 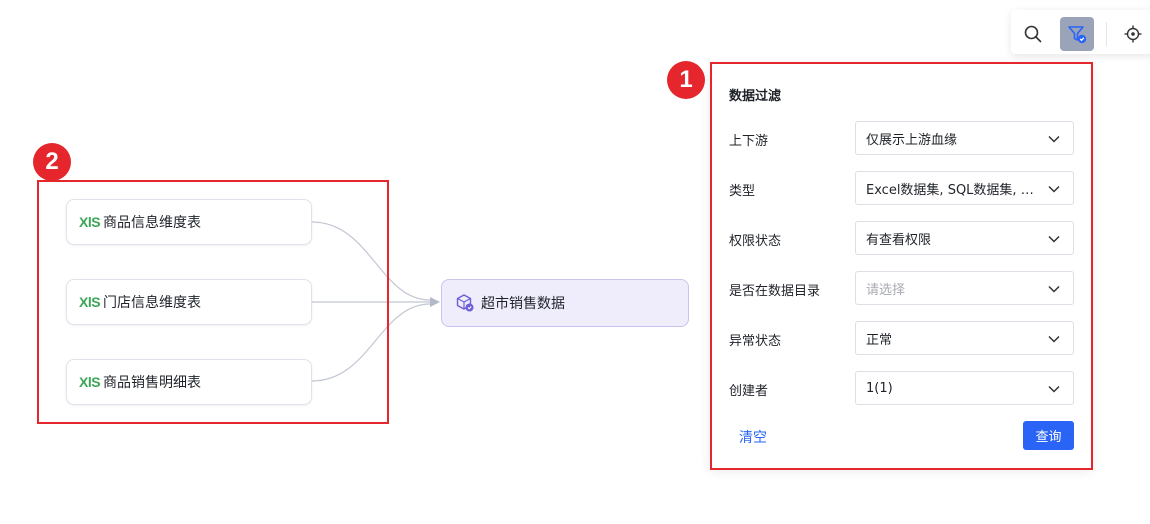 I want to click on callout-badge-2: 2, so click(x=52, y=162).